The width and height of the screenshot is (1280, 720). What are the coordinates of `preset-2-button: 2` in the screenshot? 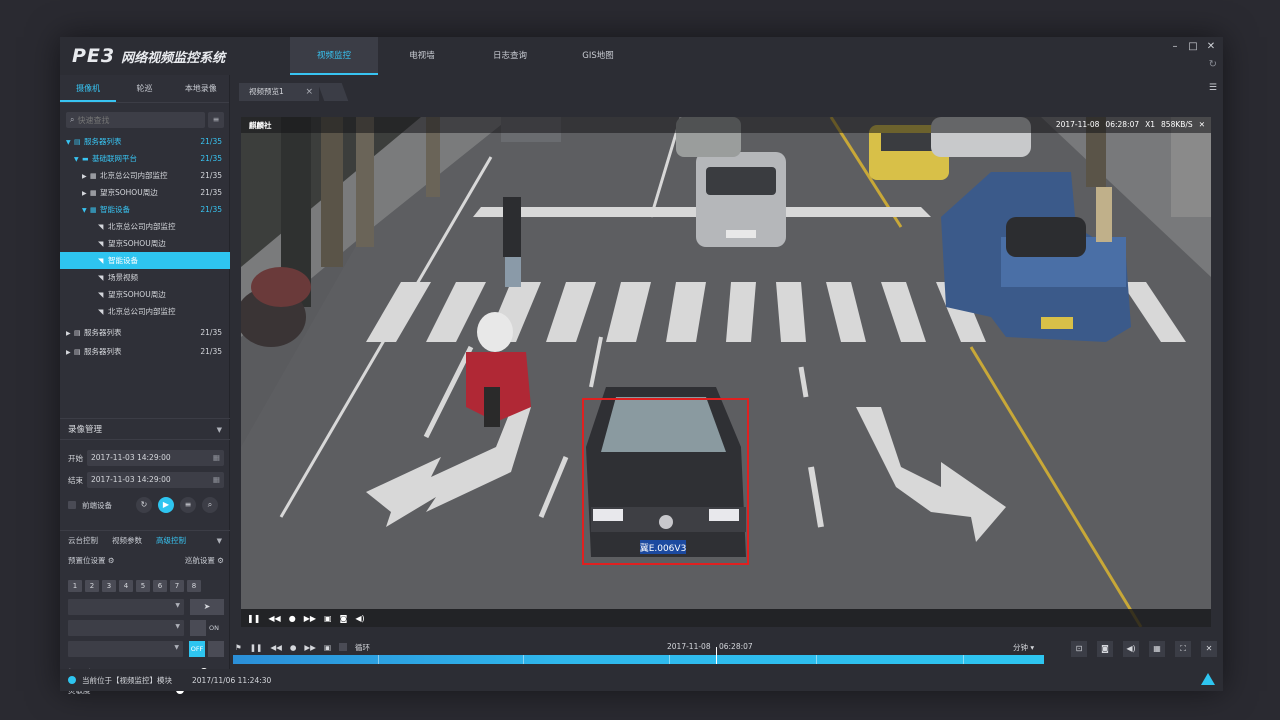 It's located at (92, 586).